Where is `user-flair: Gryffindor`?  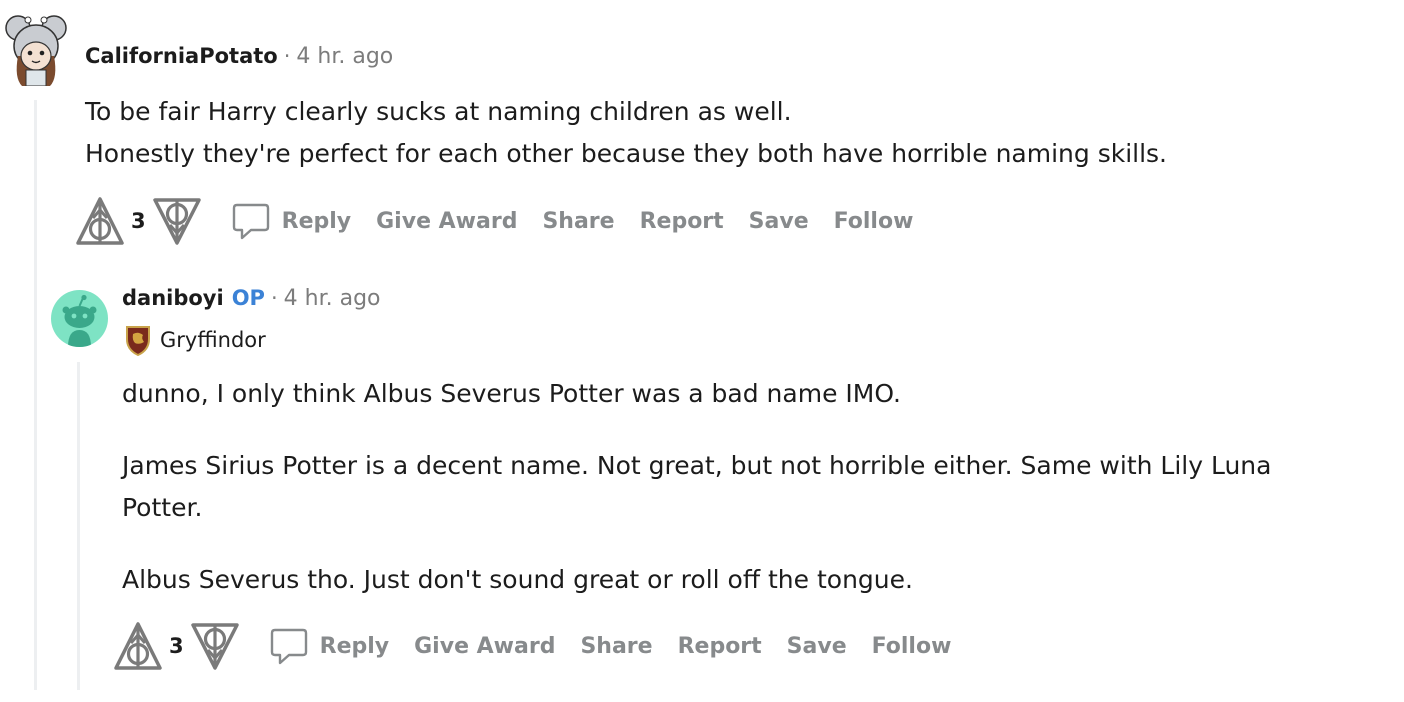
user-flair: Gryffindor is located at coordinates (195, 340).